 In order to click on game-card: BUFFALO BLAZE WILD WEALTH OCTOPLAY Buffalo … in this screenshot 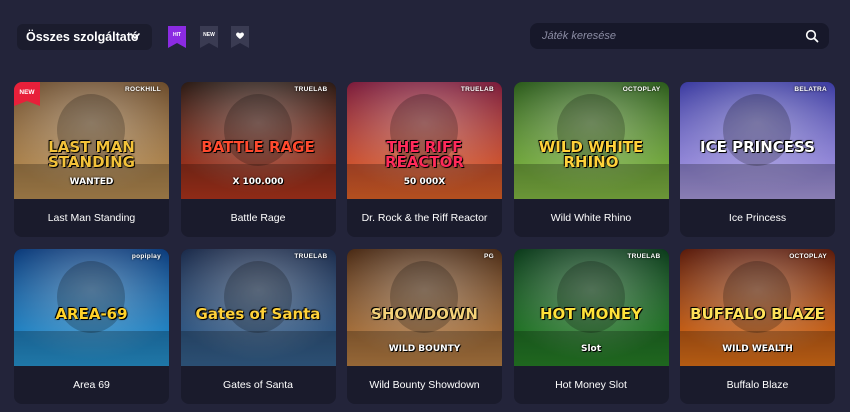, I will do `click(757, 326)`.